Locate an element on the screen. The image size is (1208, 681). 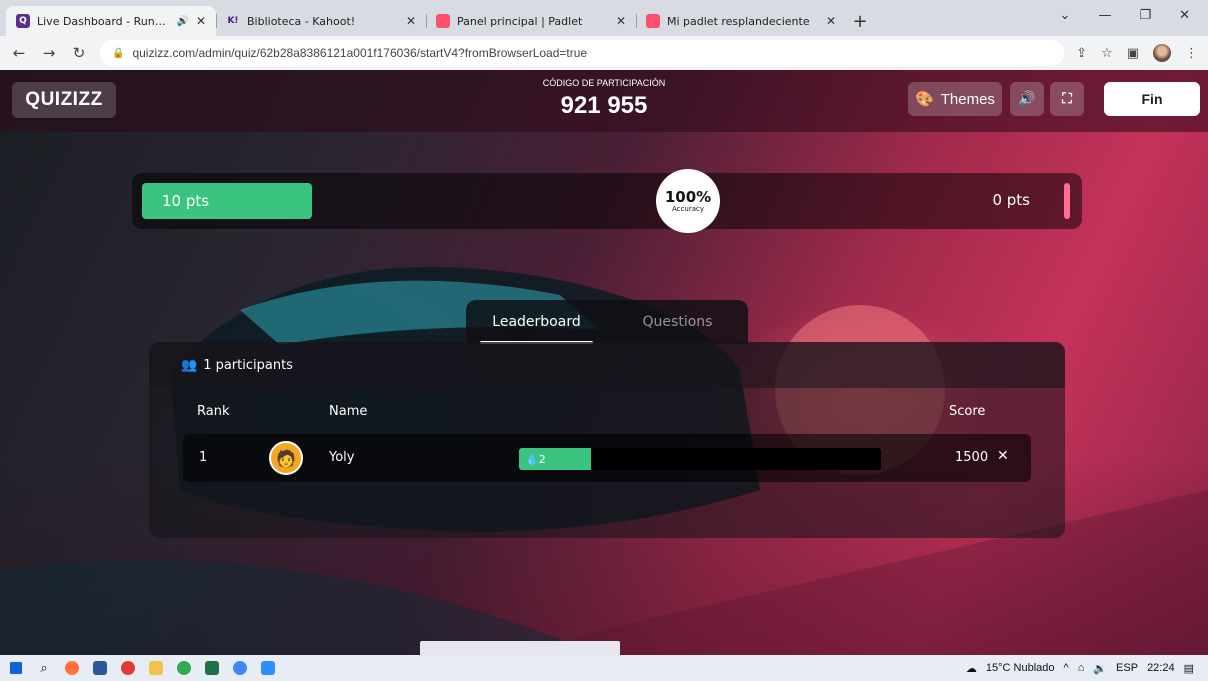
tab-leaderboard: Leaderboard is located at coordinates (536, 322).